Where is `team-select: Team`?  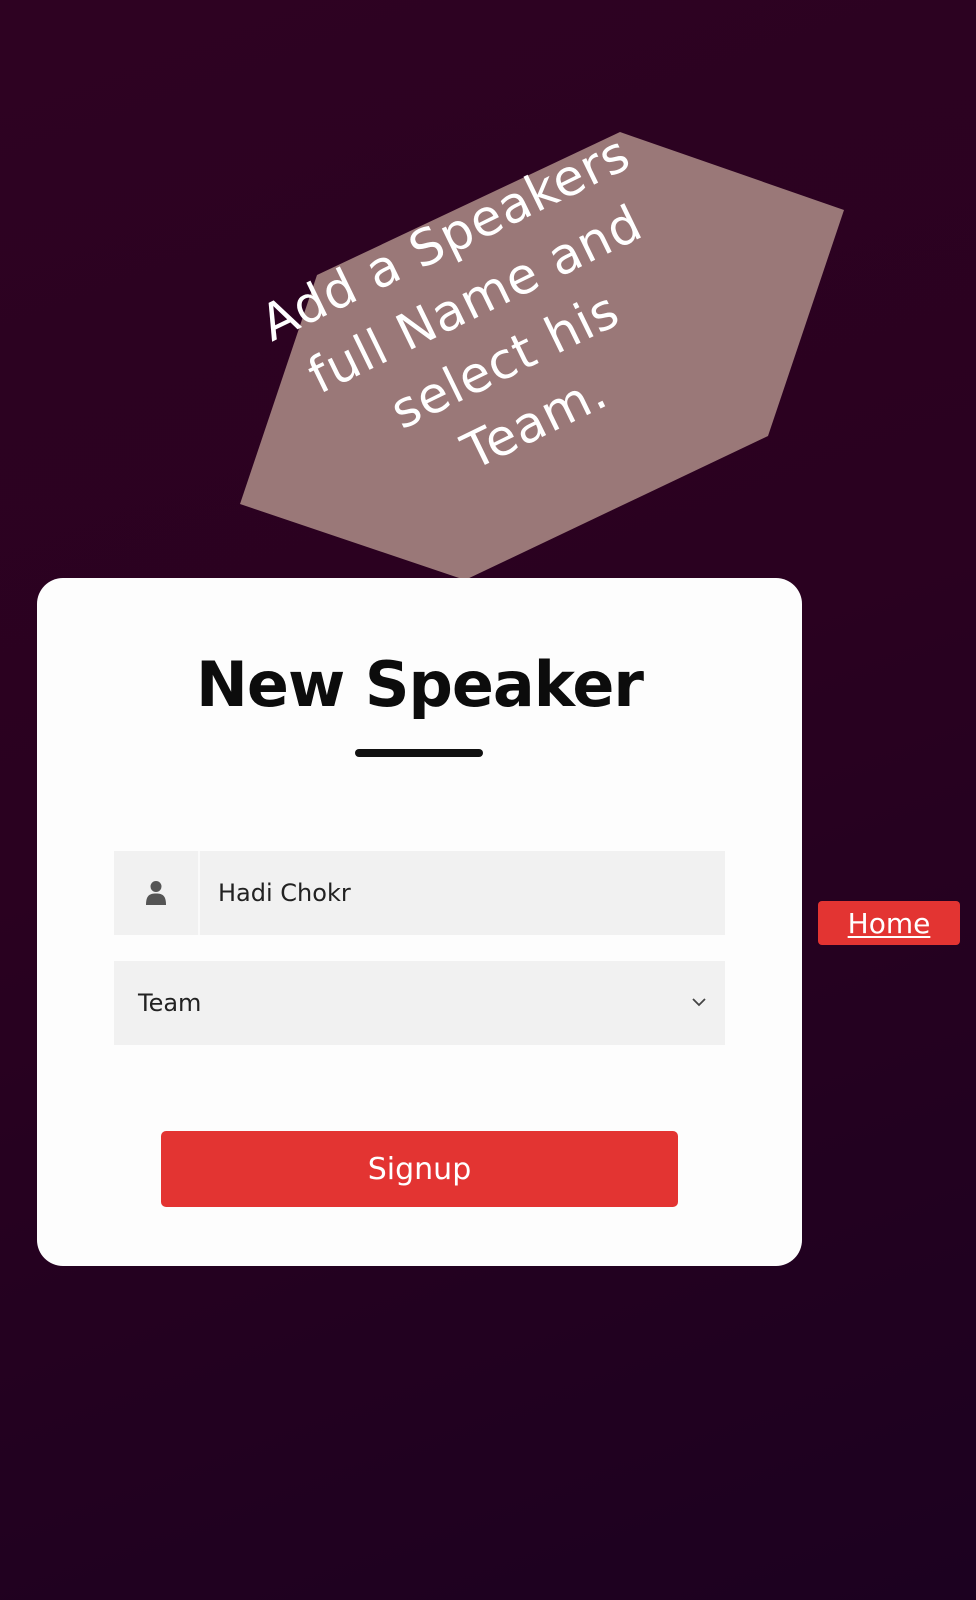 team-select: Team is located at coordinates (419, 1003).